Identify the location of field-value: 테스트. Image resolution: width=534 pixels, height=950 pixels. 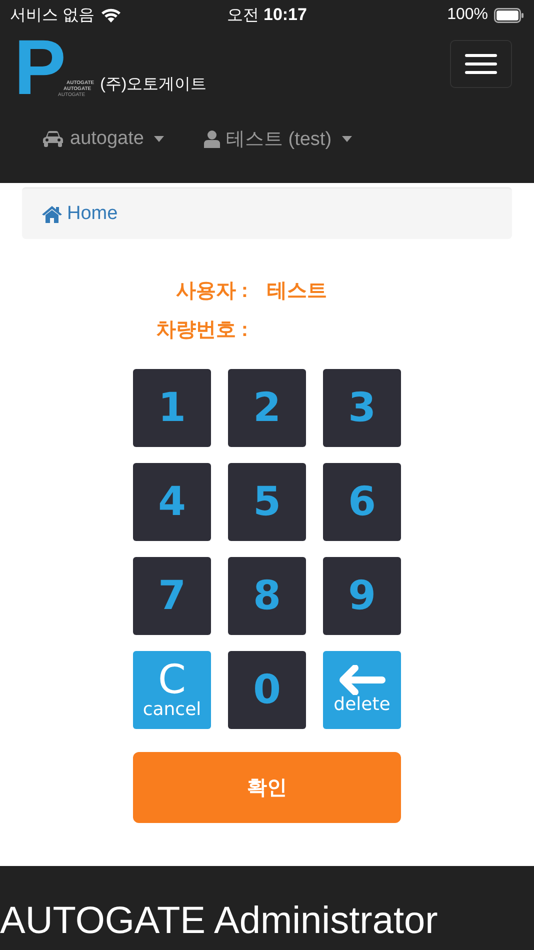
(297, 291).